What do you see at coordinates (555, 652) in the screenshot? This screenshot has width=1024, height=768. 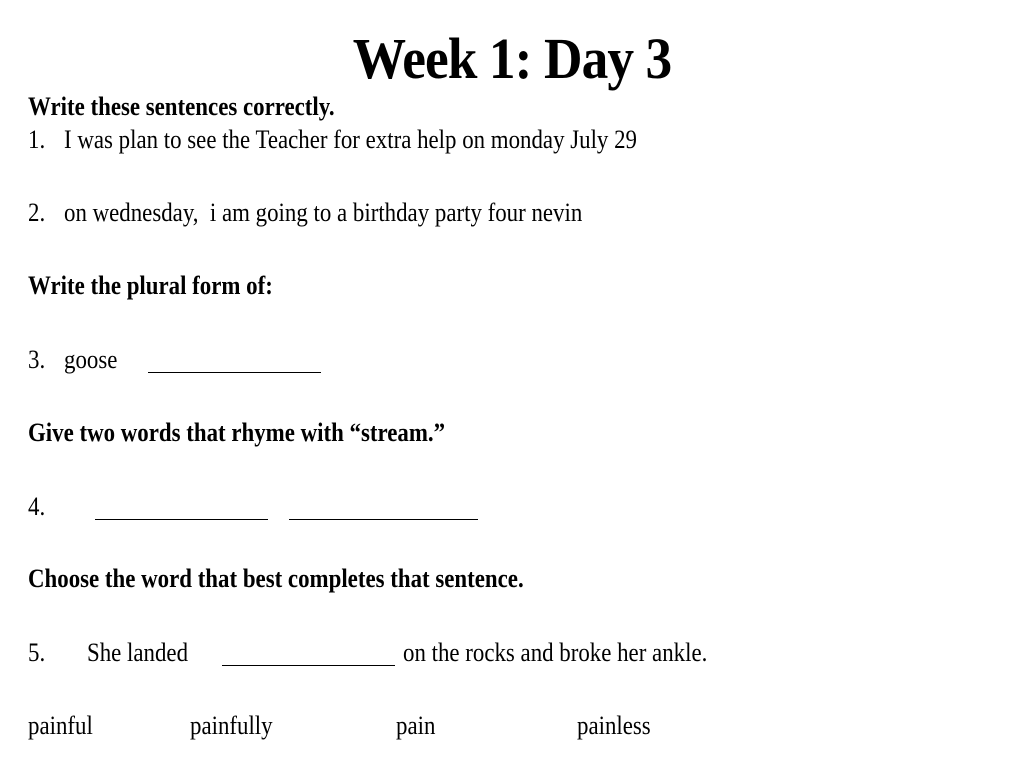 I see `item-5-sentence-end: on the rocks and broke her ankle.` at bounding box center [555, 652].